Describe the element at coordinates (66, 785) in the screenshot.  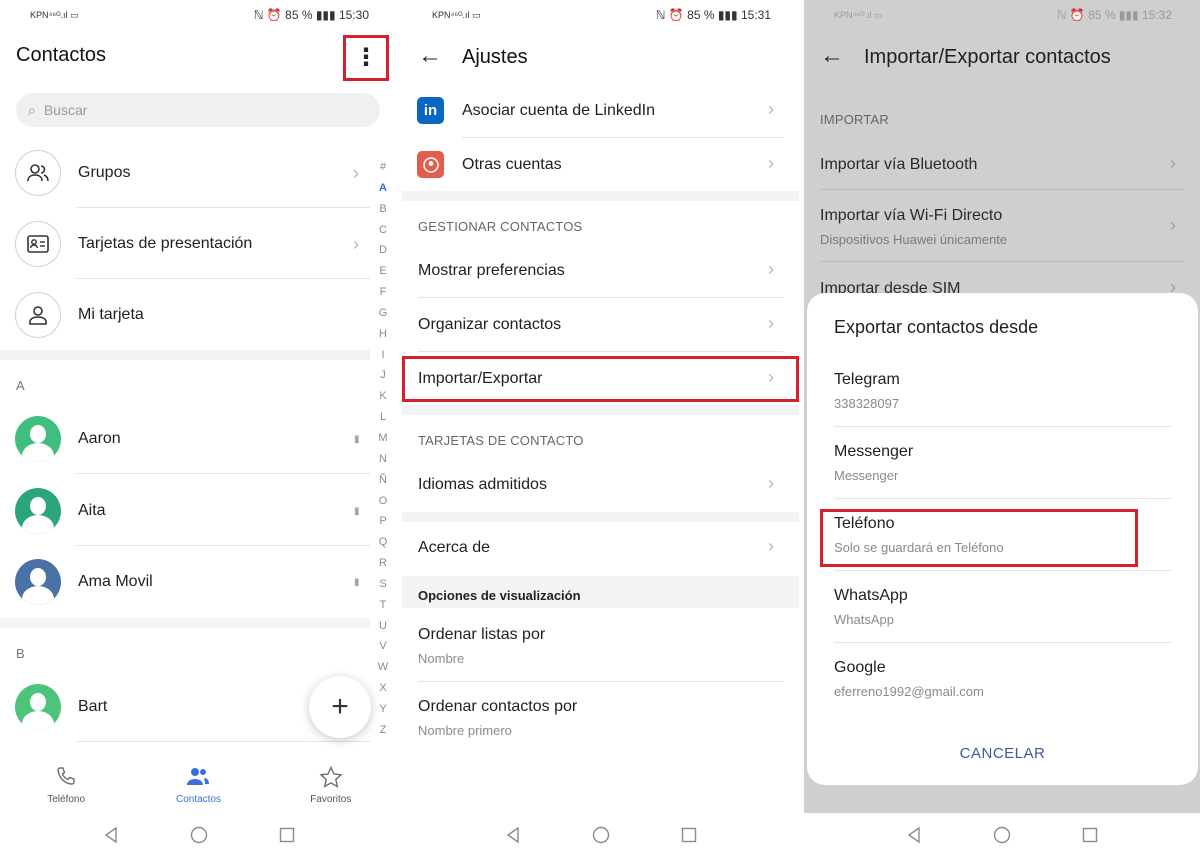
I see `tab-telefono: Teléfono` at that location.